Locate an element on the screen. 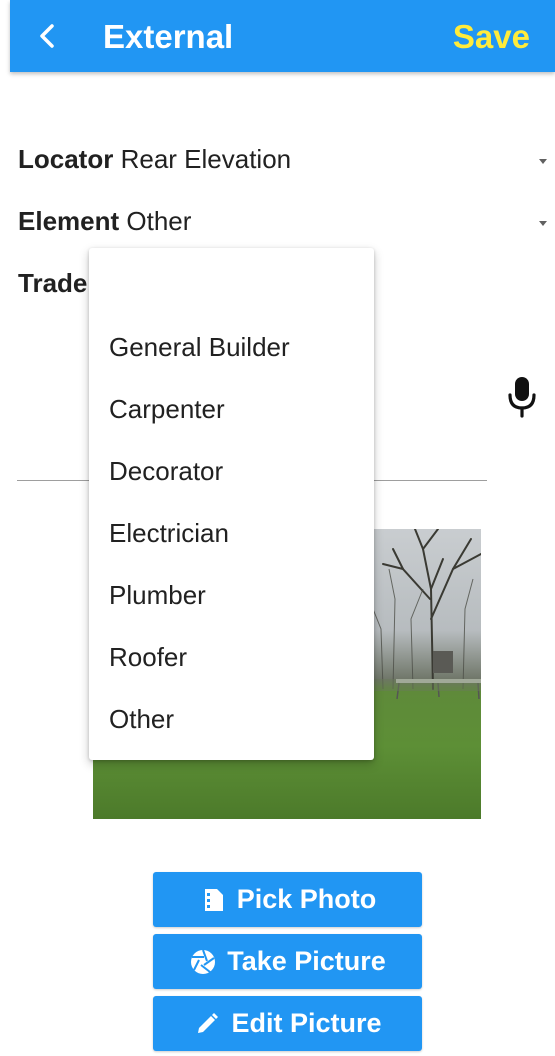 Image resolution: width=555 pixels, height=1056 pixels. locator-dropdown: Locator Rear Elevation is located at coordinates (286, 164).